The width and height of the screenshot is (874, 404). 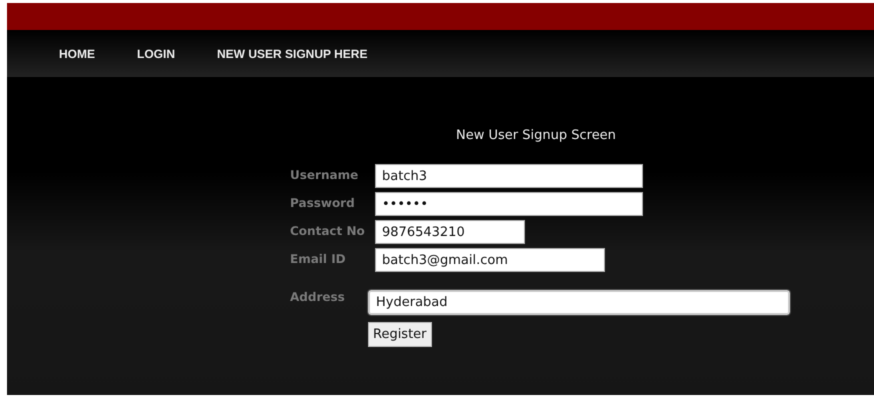 I want to click on field-label: Address, so click(x=318, y=297).